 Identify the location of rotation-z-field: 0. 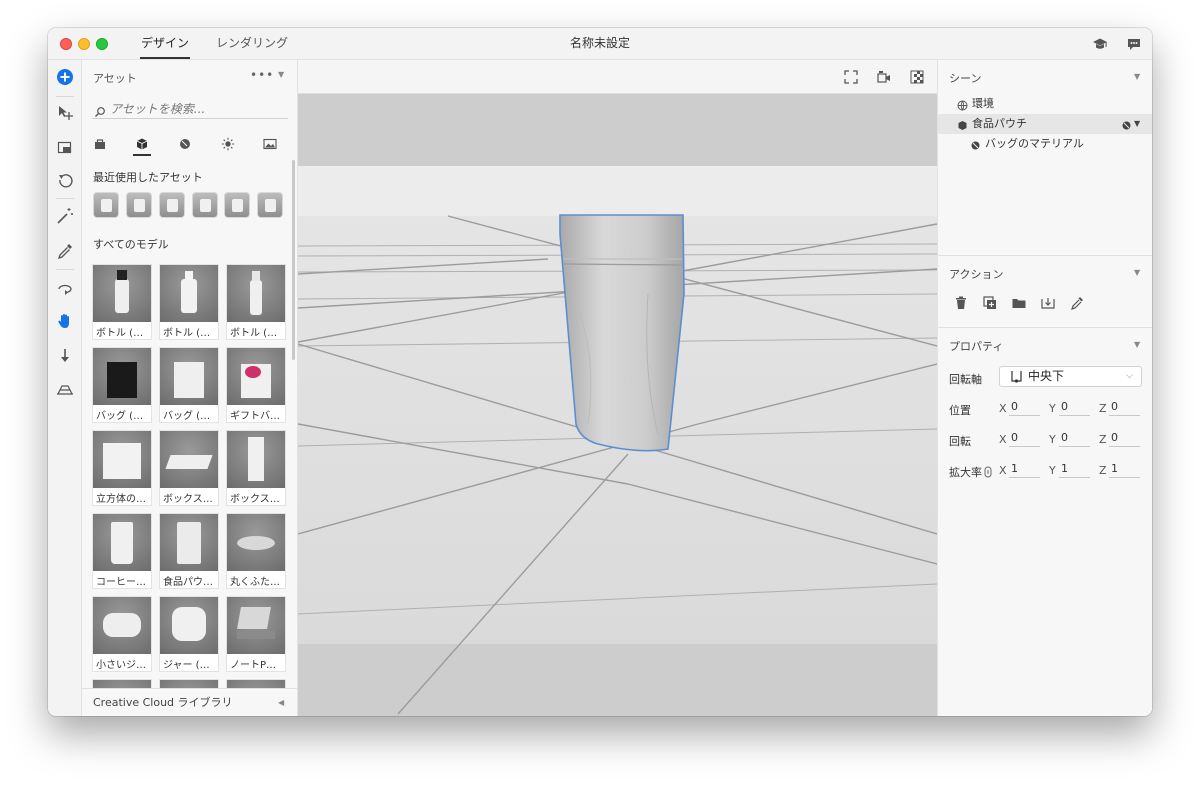
(1124, 439).